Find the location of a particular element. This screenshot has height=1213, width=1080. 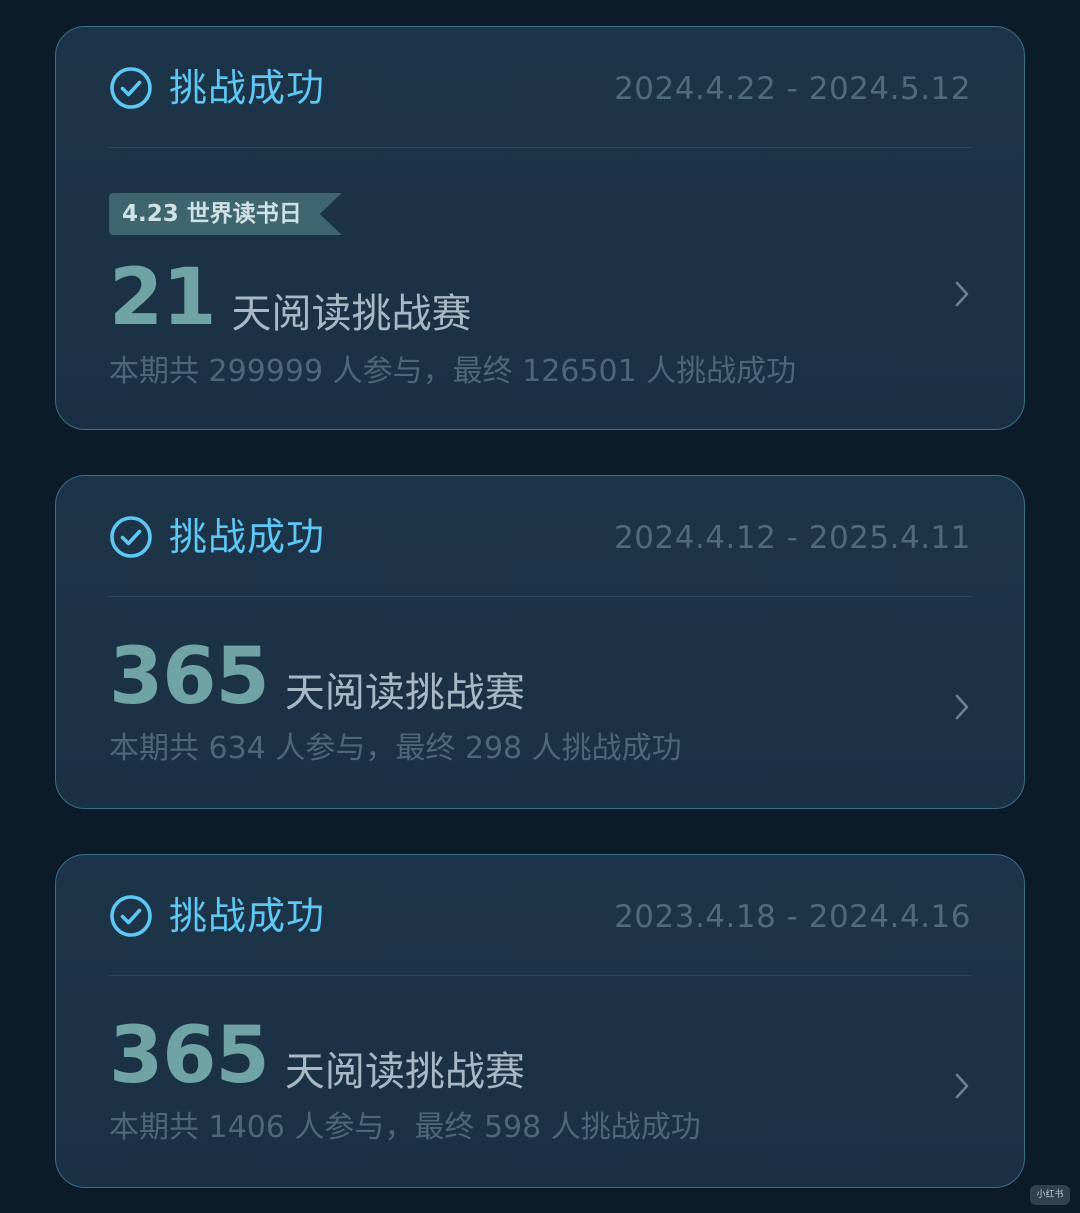

date-range: 2024.4.22 - 2024.5.12 is located at coordinates (792, 89).